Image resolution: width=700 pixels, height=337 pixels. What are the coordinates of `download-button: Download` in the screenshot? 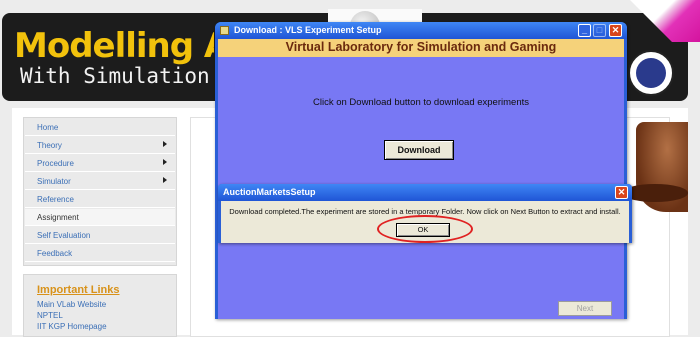 It's located at (419, 150).